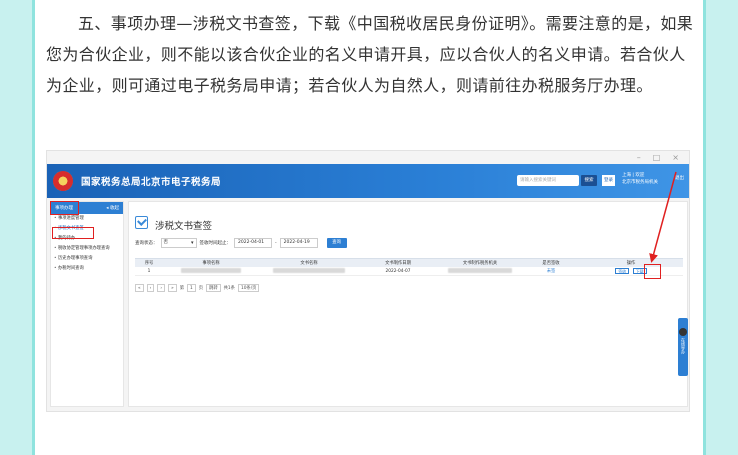 The image size is (738, 455). I want to click on annotation-arrow, so click(663, 217).